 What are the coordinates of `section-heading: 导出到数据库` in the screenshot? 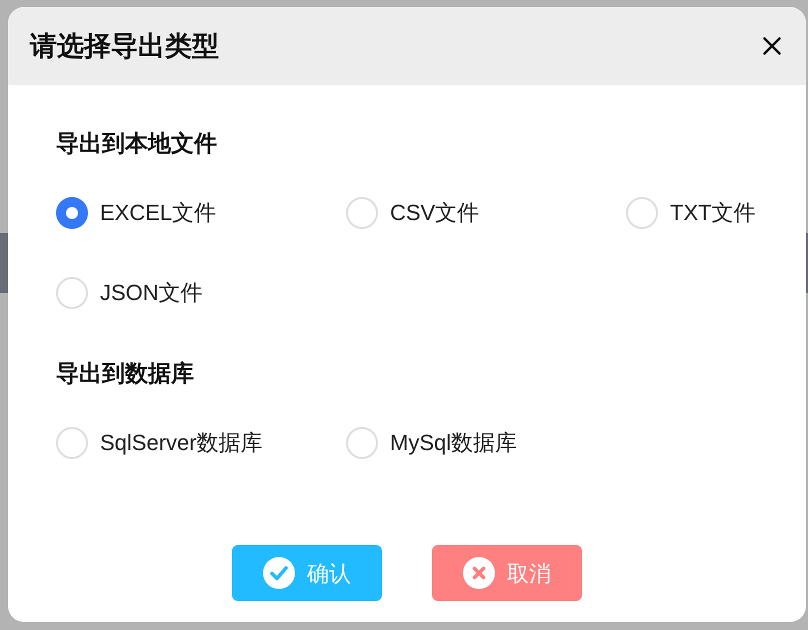 It's located at (125, 373).